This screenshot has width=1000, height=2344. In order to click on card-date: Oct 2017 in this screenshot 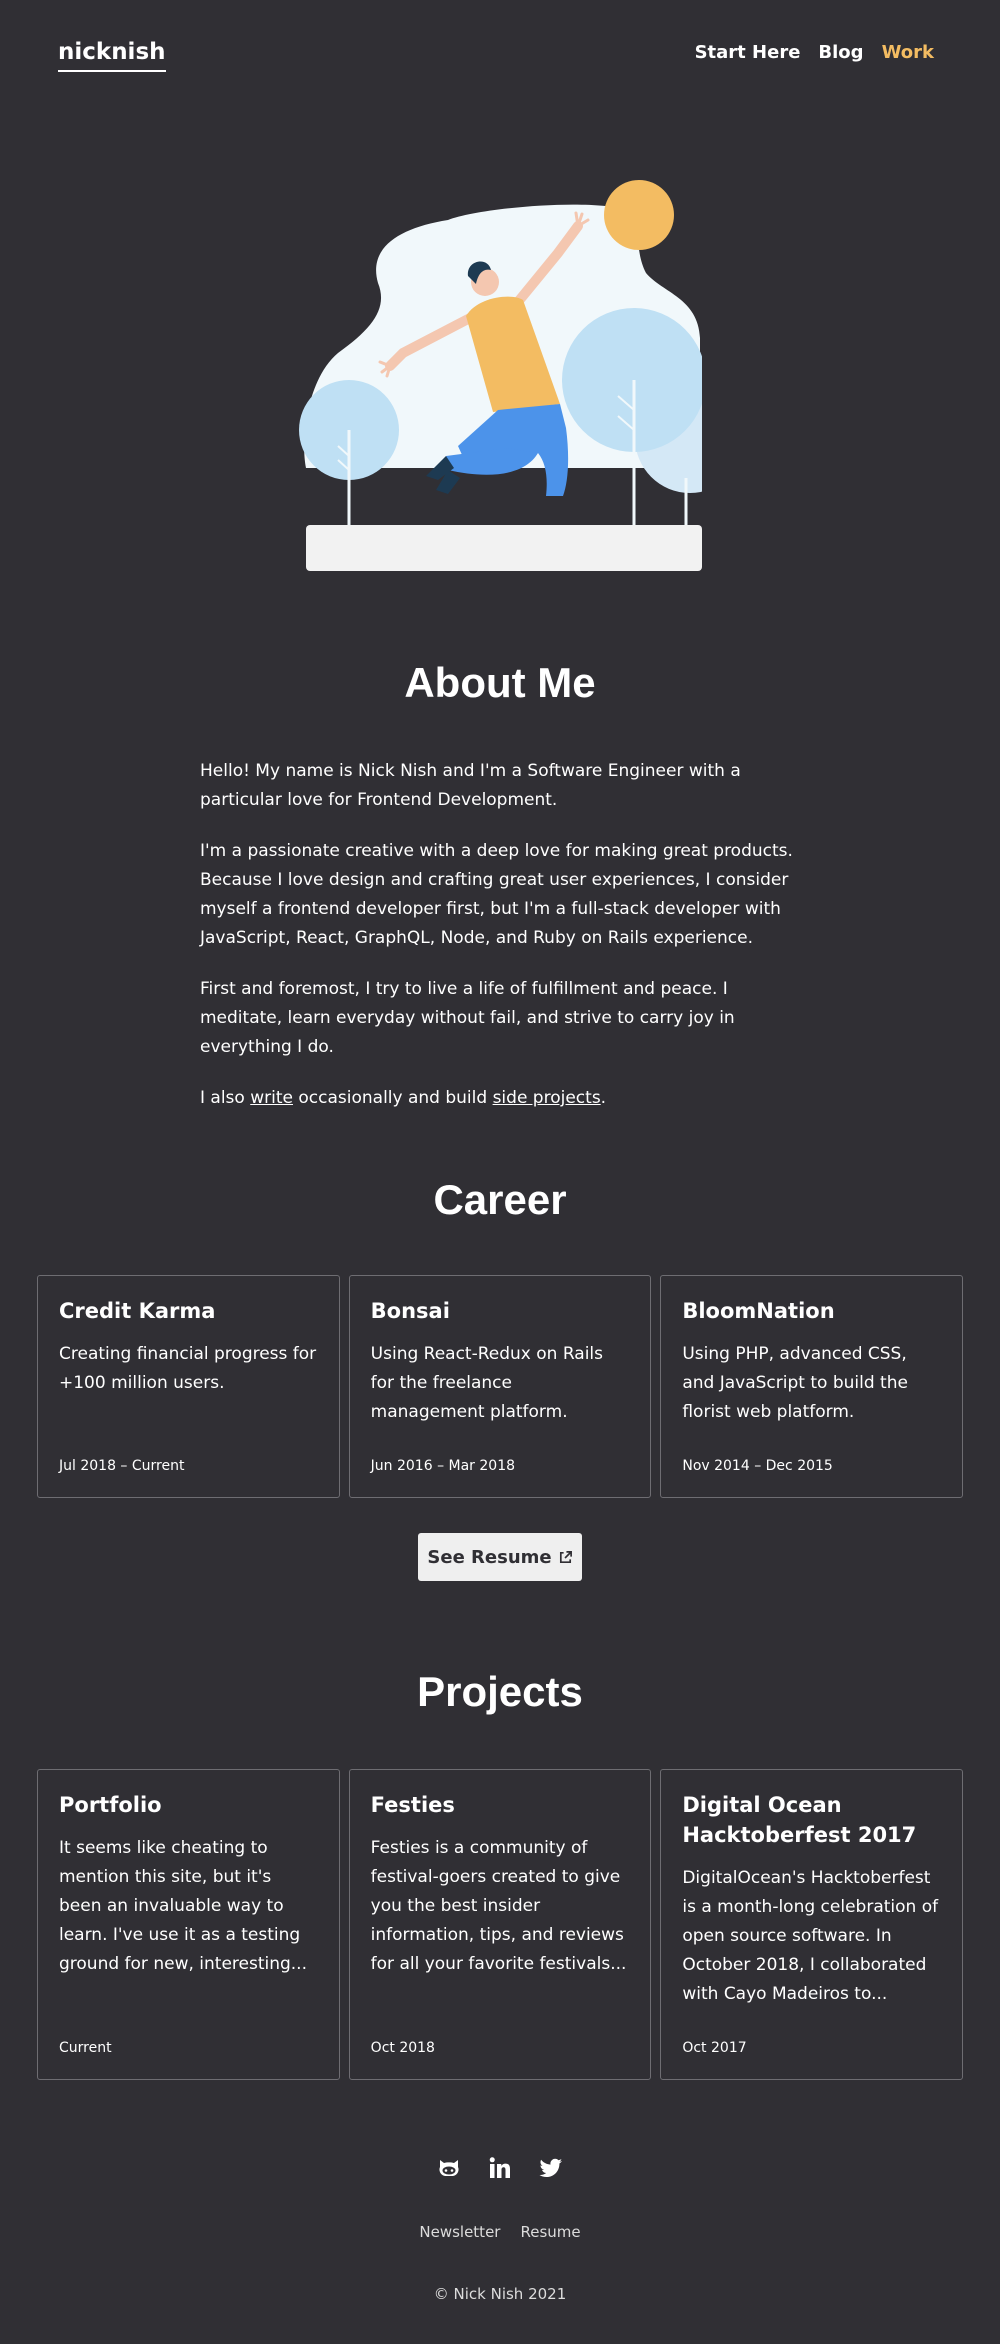, I will do `click(714, 2048)`.